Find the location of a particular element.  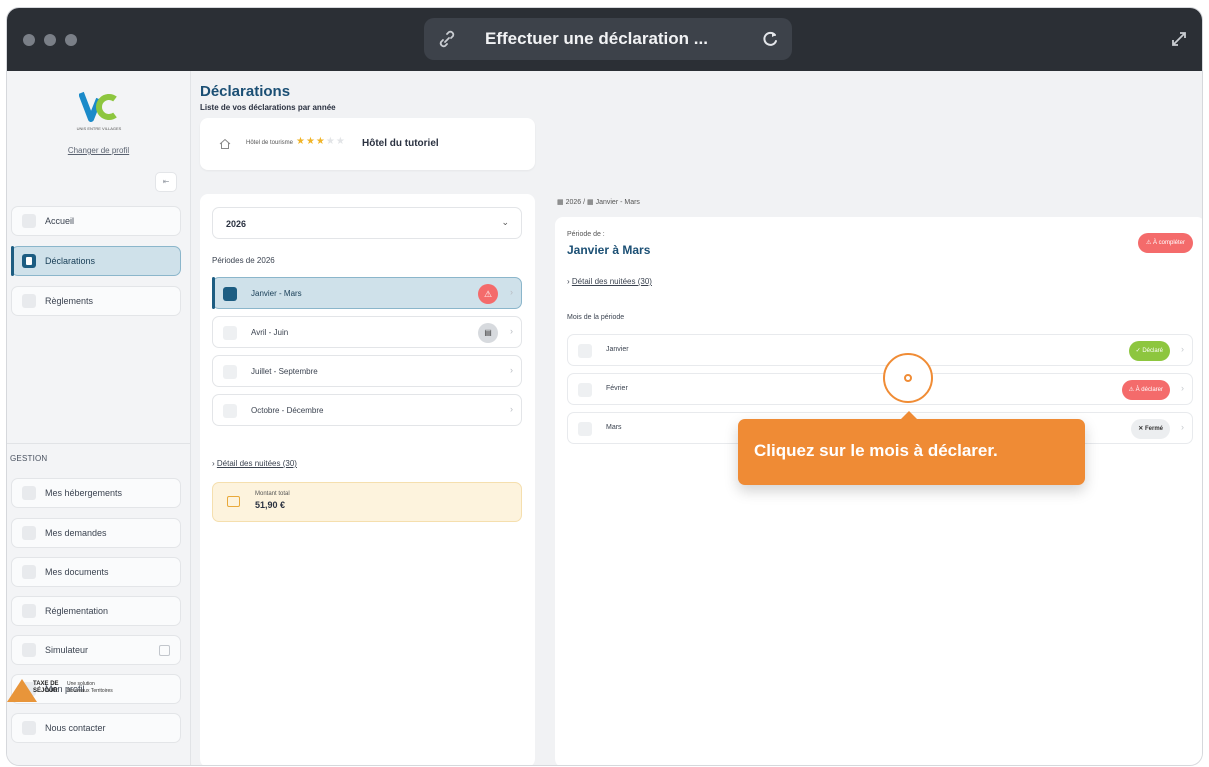

month-label: Mars is located at coordinates (614, 427).